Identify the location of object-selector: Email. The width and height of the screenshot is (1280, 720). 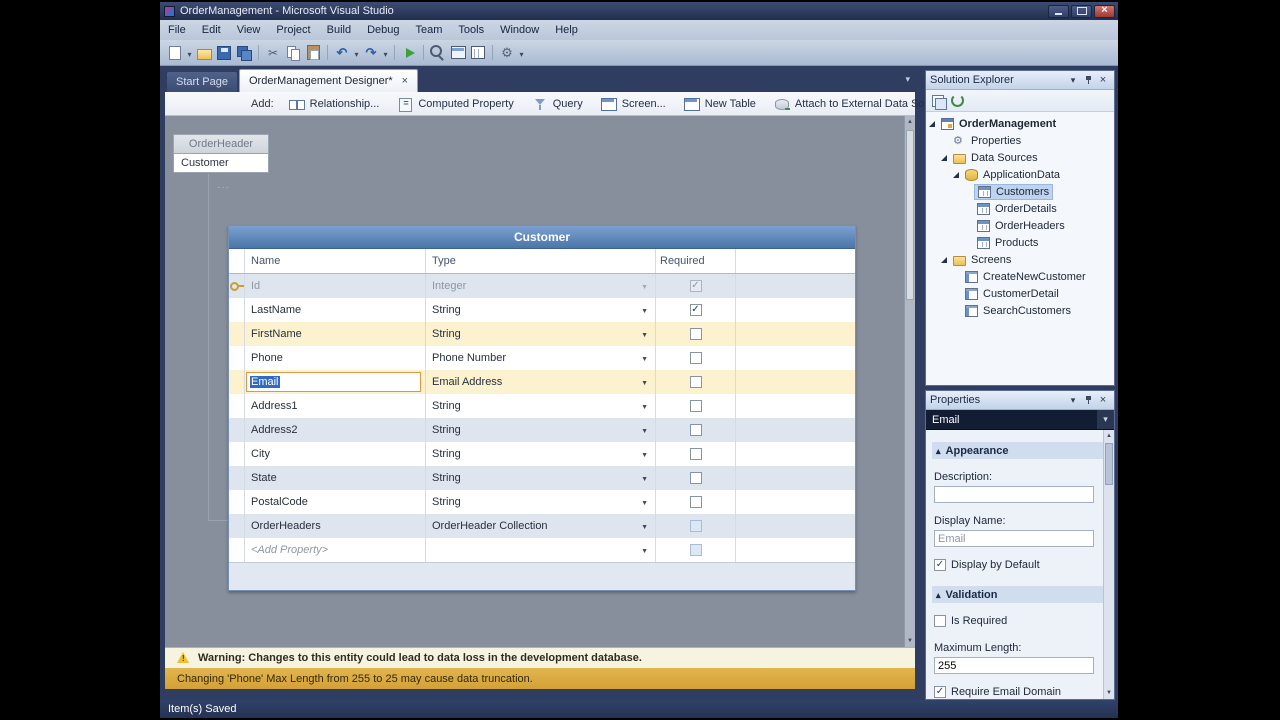
(1020, 420).